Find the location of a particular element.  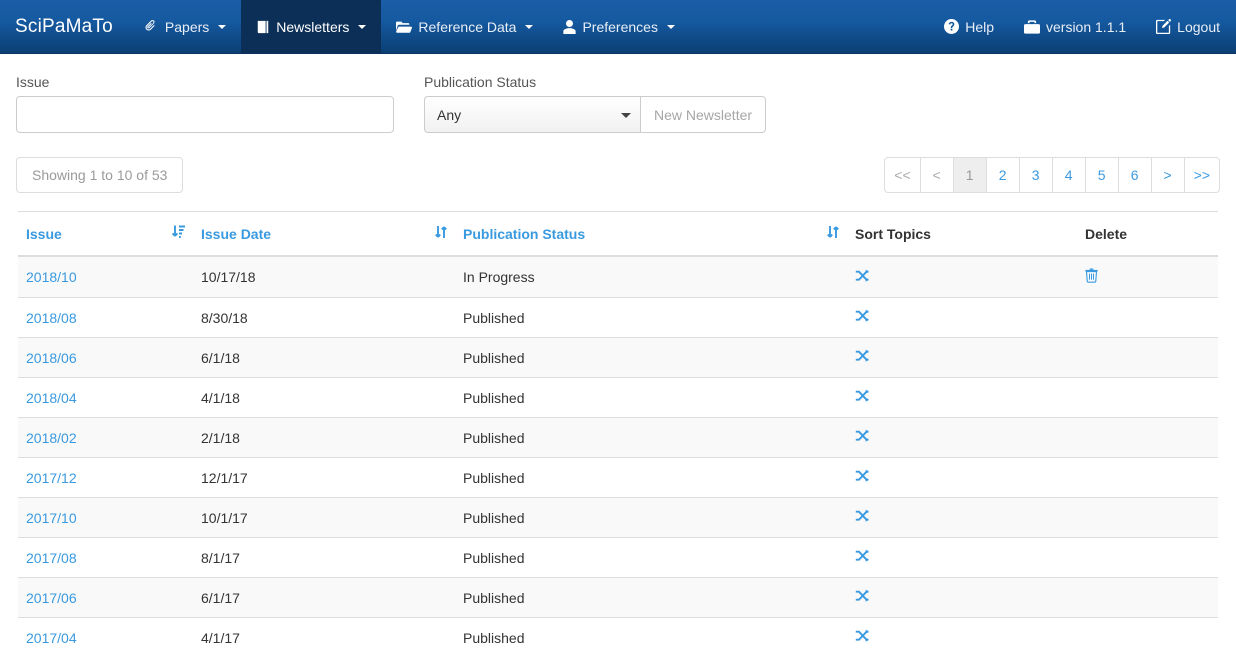

issue-link: 2017/08 is located at coordinates (51, 558).